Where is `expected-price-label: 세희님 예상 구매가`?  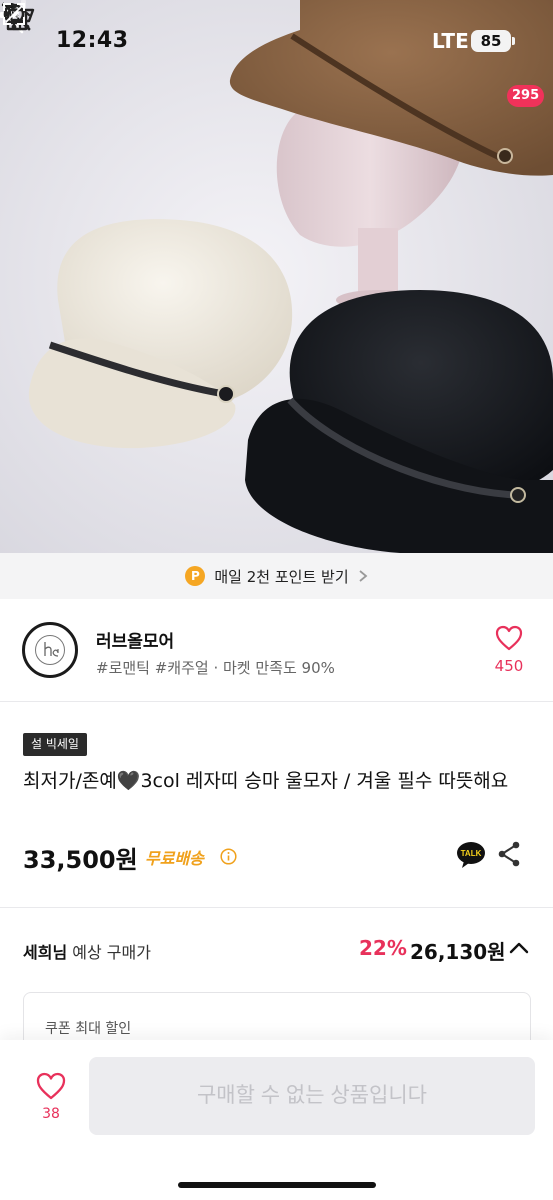
expected-price-label: 세희님 예상 구매가 is located at coordinates (87, 951).